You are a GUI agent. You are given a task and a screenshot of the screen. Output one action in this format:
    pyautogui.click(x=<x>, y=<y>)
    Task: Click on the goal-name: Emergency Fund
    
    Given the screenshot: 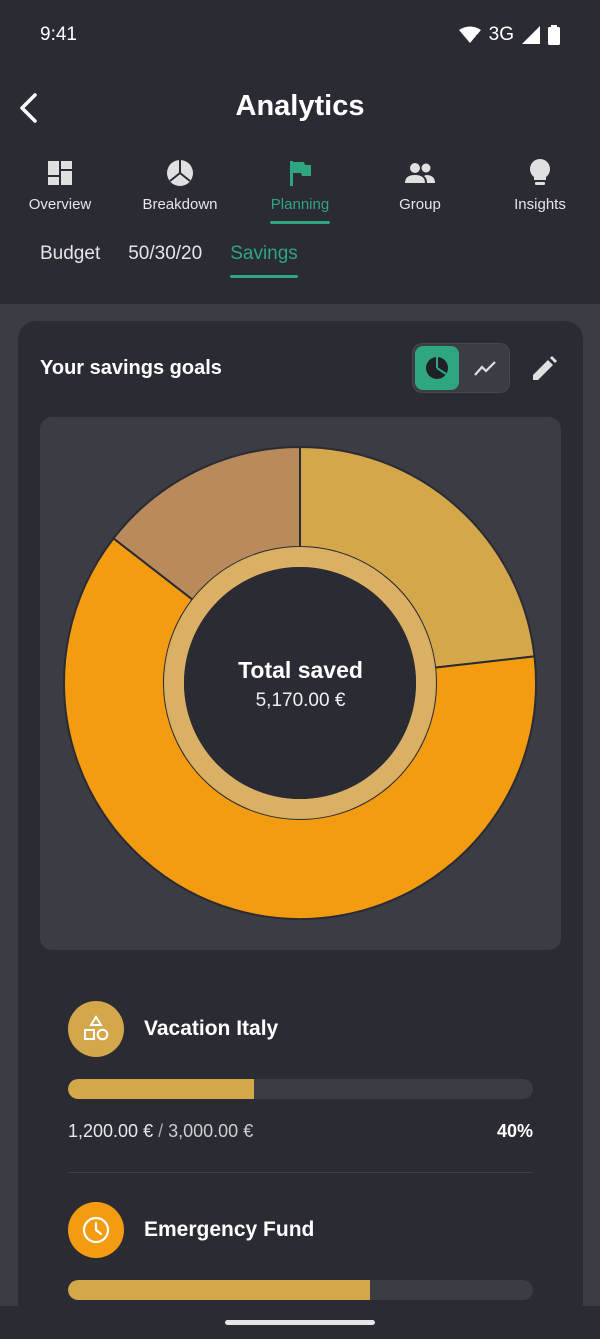 What is the action you would take?
    pyautogui.click(x=229, y=1229)
    